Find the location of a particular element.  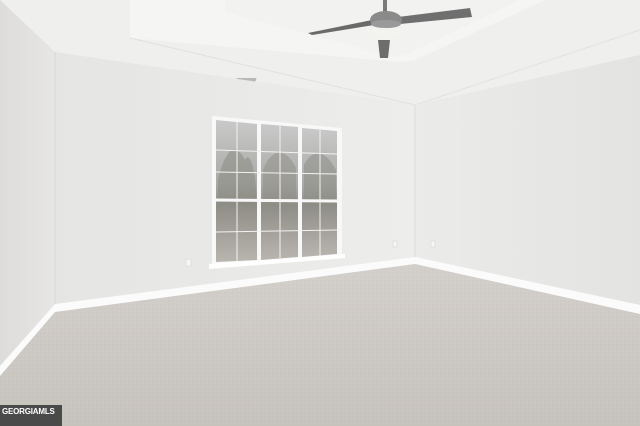

watermark-brand-text: GEORGIAMLS is located at coordinates (28, 411).